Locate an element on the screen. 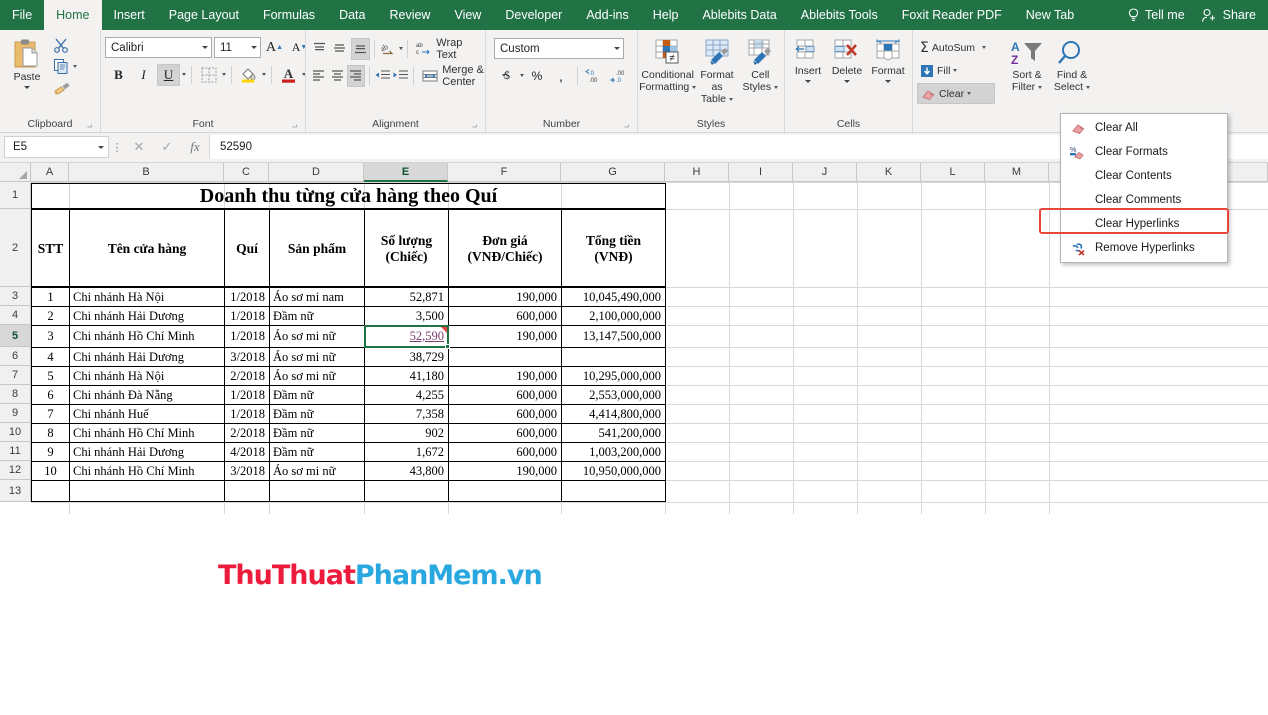 The height and width of the screenshot is (715, 1268). header-quantity: Số lượng (Chiếc) is located at coordinates (406, 248).